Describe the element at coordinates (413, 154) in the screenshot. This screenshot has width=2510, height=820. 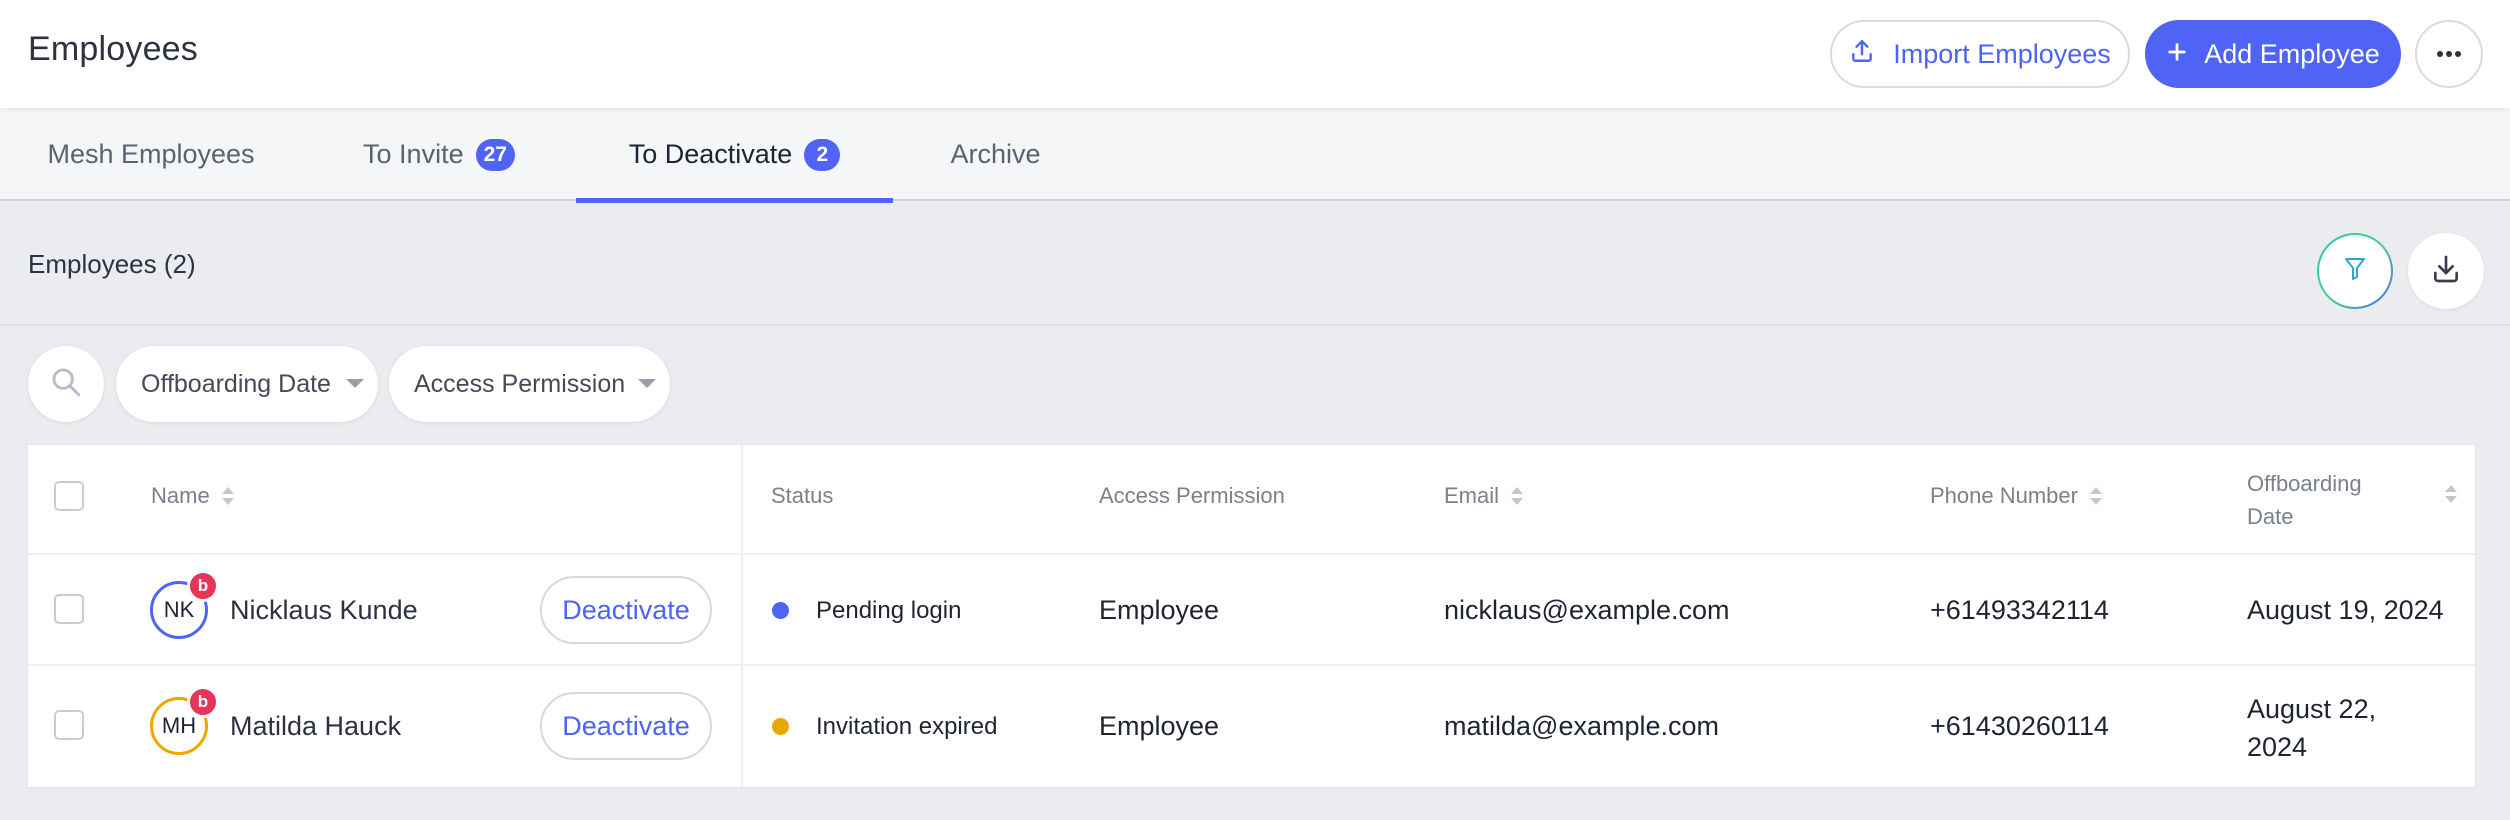
I see `tab-label: To Invite` at that location.